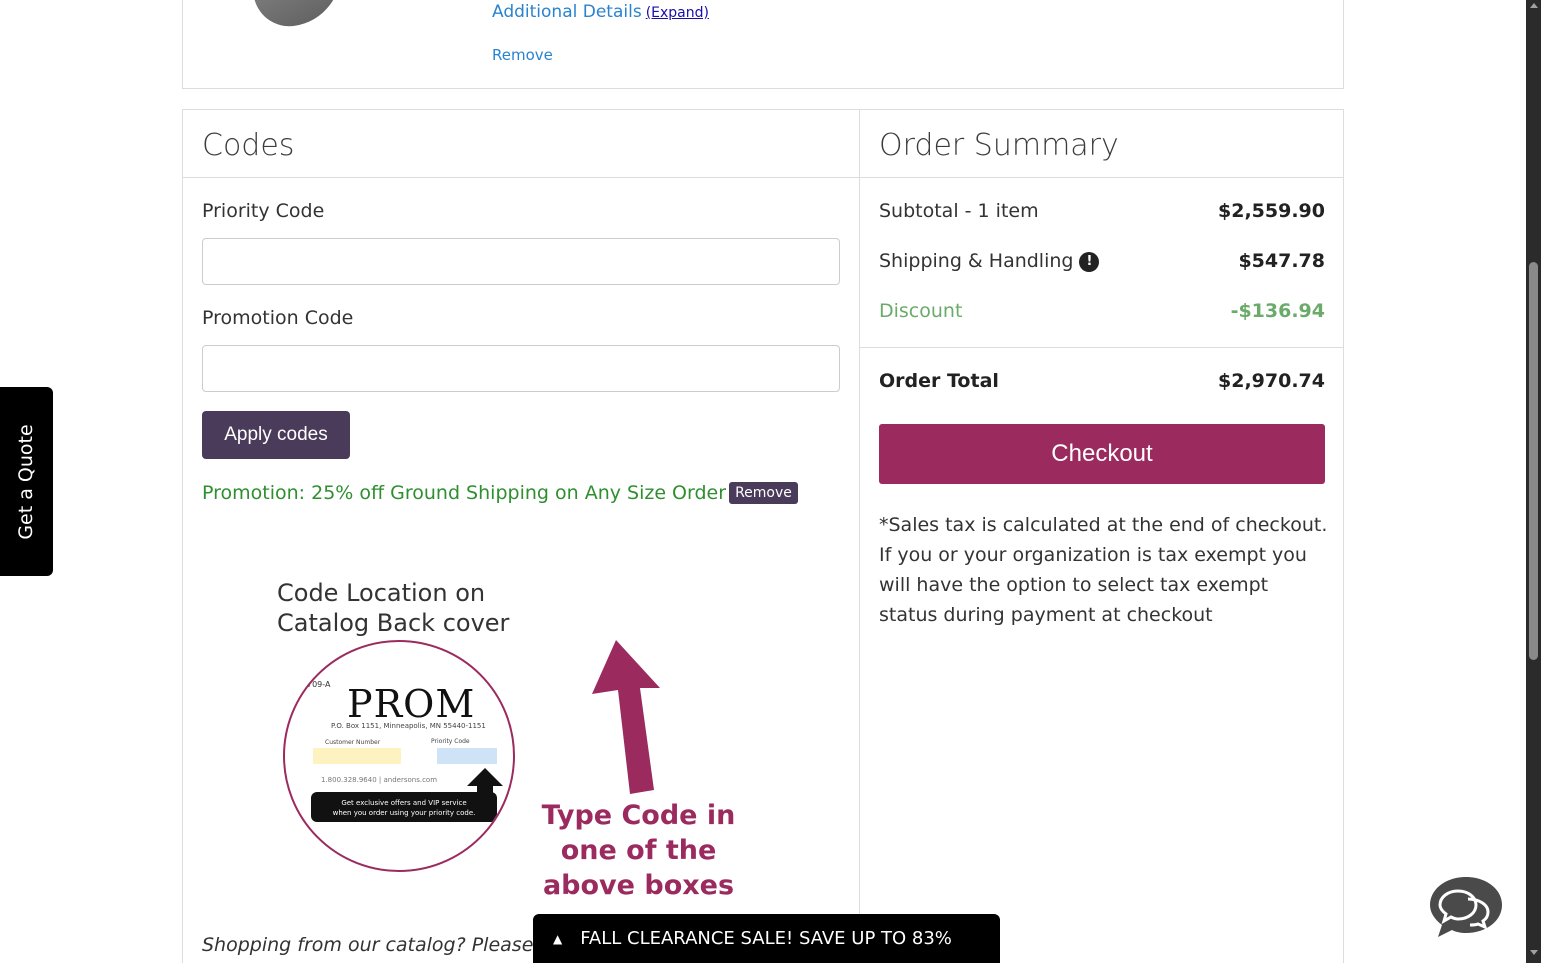 This screenshot has height=963, width=1541. I want to click on page-scrollbar, so click(1533, 481).